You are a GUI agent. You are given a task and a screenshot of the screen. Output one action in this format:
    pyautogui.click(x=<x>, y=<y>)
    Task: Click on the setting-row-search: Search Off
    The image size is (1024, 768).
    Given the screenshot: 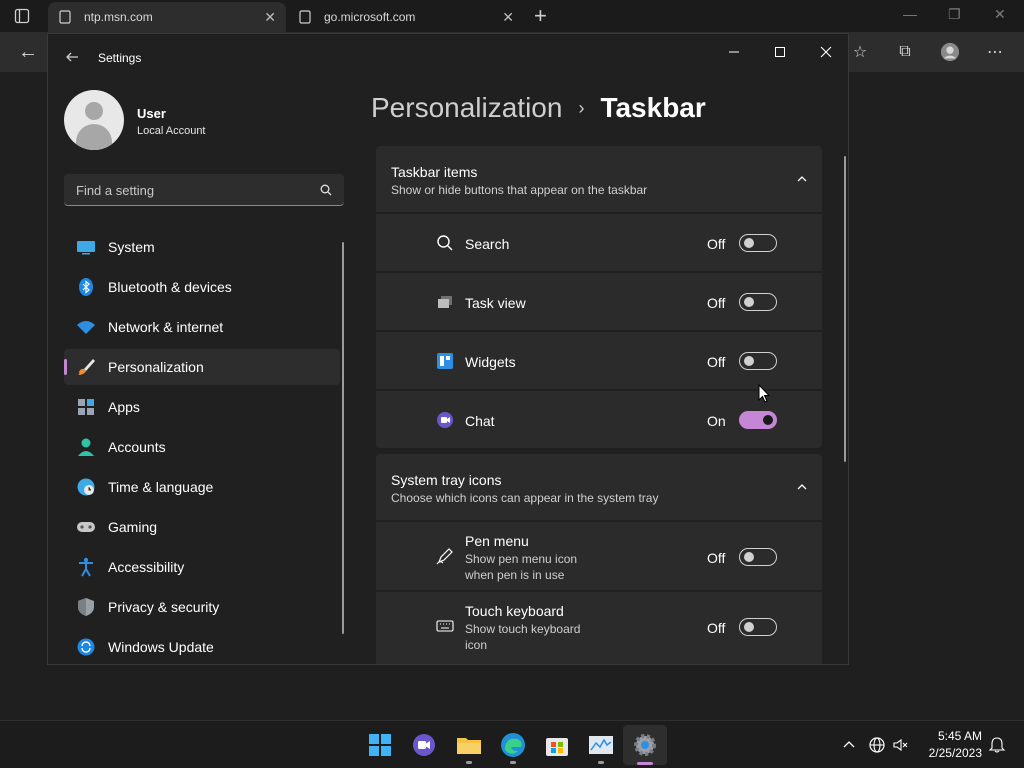 What is the action you would take?
    pyautogui.click(x=599, y=242)
    